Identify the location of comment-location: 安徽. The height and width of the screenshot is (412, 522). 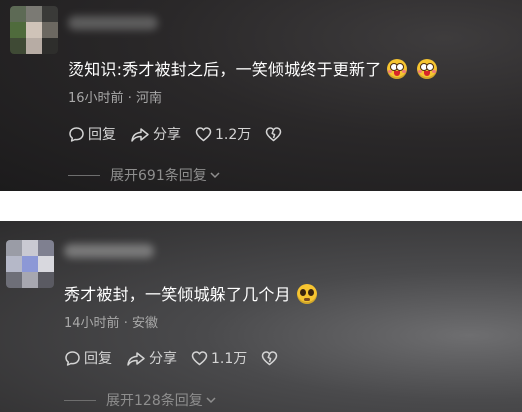
(144, 323).